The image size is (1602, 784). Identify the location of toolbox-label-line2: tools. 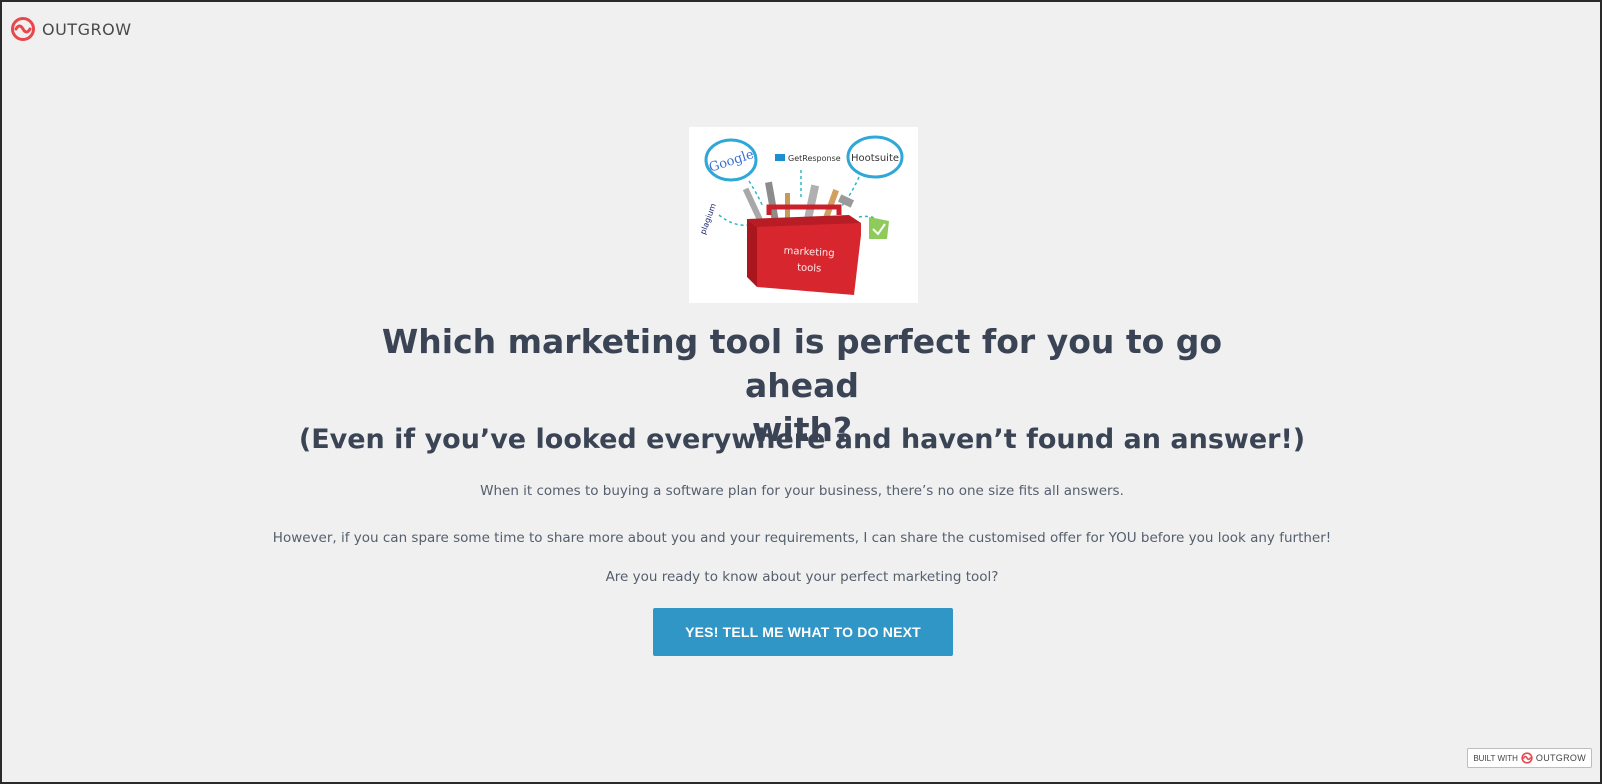
(809, 268).